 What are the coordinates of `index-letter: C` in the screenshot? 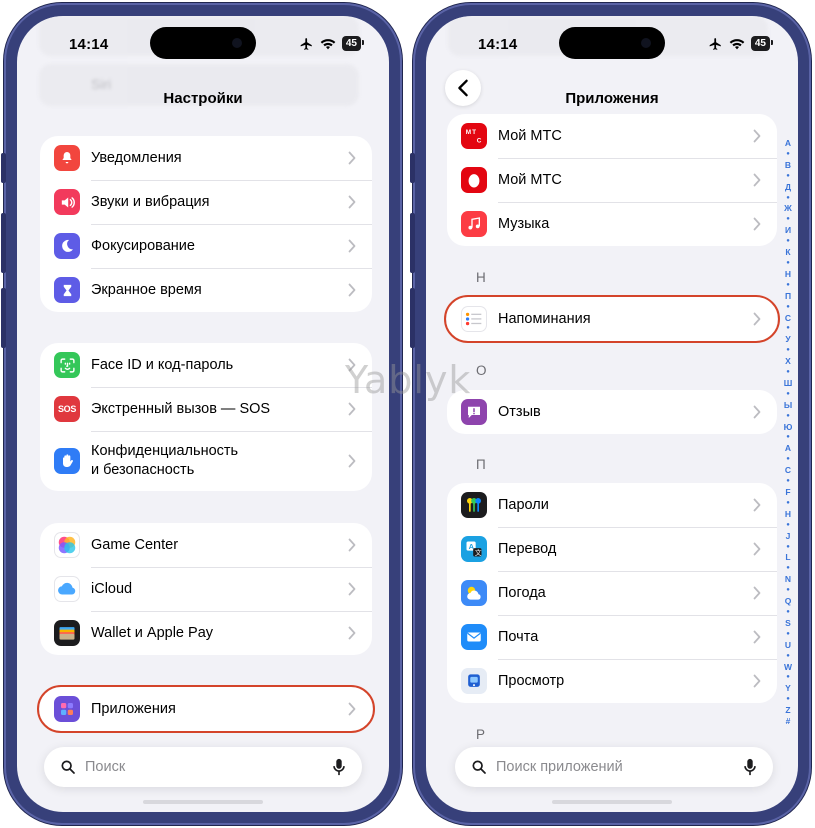 It's located at (788, 470).